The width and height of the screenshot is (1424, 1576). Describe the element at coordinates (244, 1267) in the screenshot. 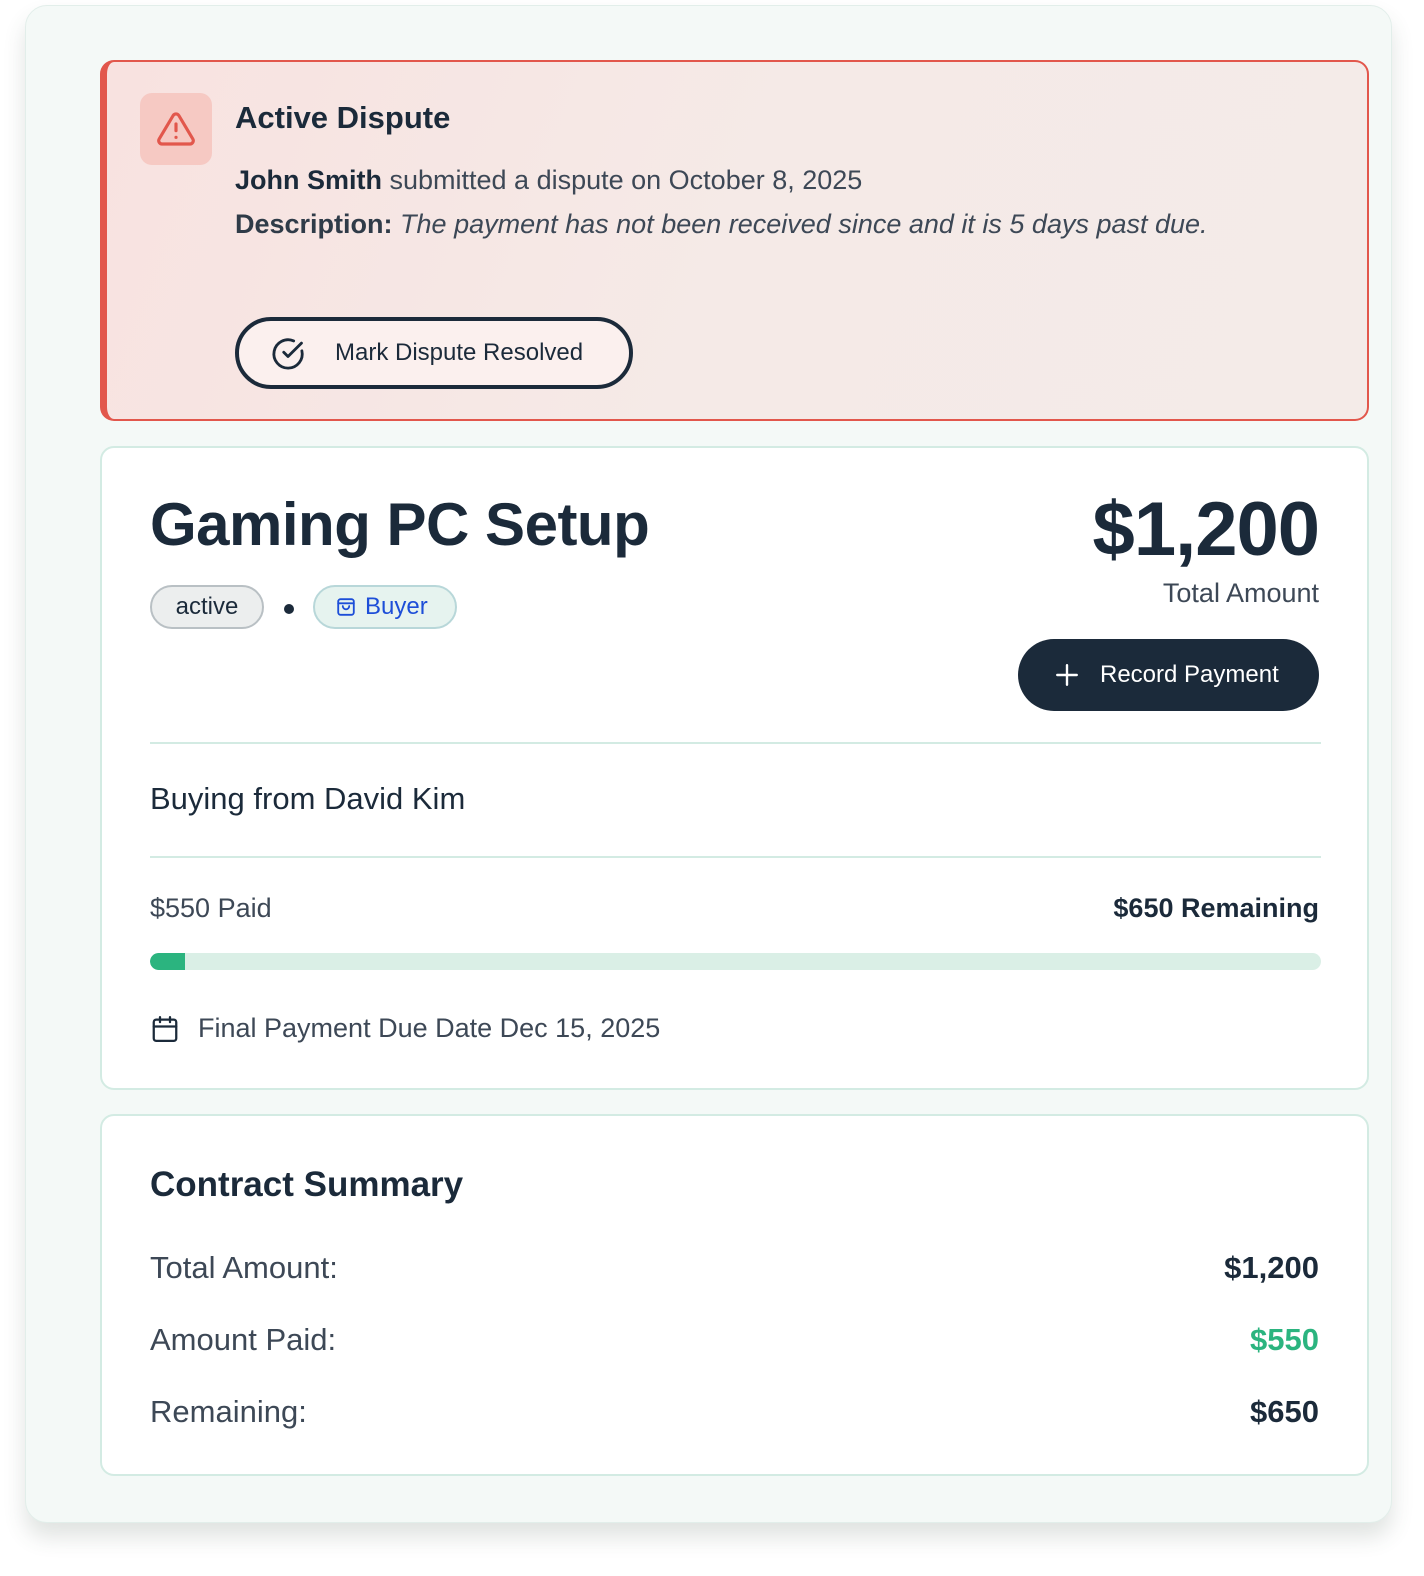

I see `summary-label: Total Amount:` at that location.